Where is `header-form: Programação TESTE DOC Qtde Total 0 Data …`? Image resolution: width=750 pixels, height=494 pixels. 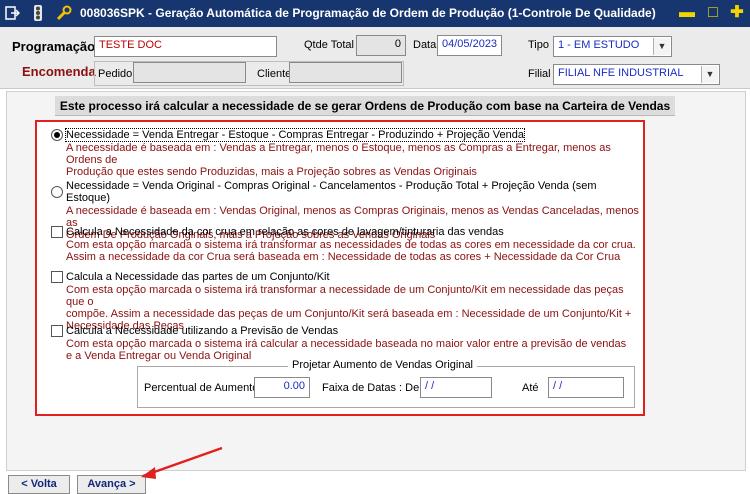 header-form: Programação TESTE DOC Qtde Total 0 Data … is located at coordinates (375, 58).